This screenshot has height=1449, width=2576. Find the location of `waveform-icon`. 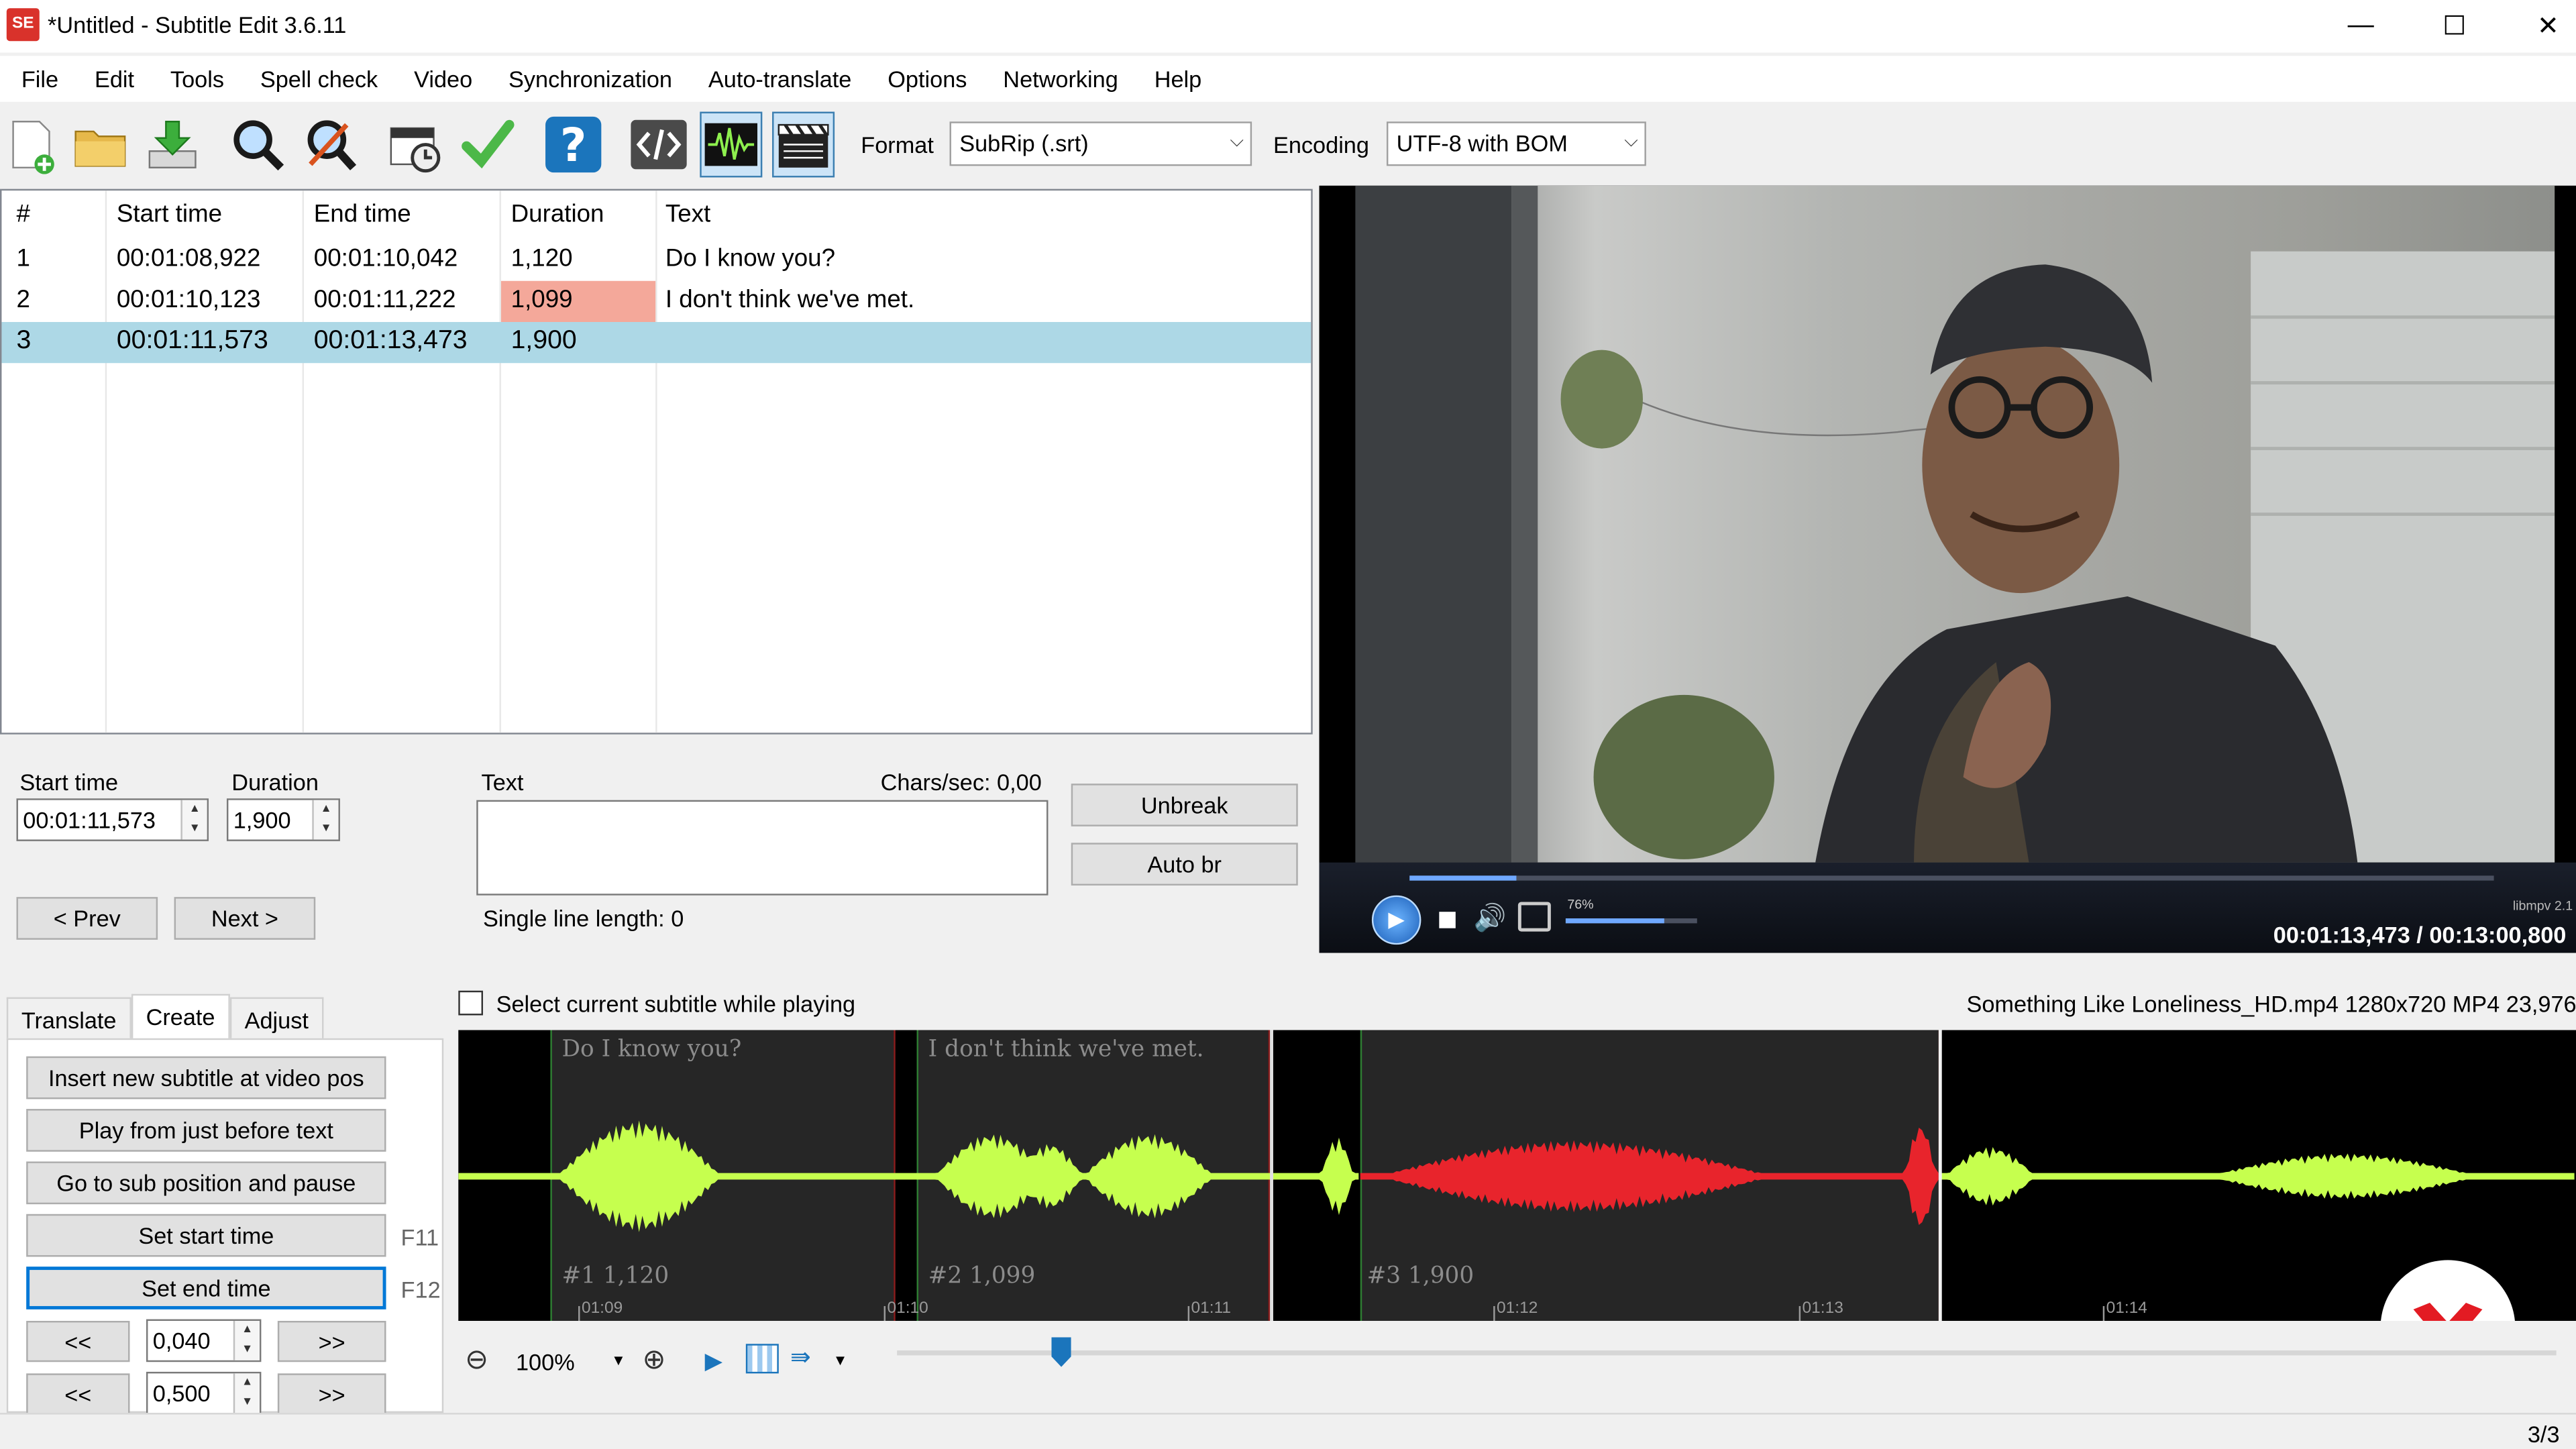

waveform-icon is located at coordinates (731, 144).